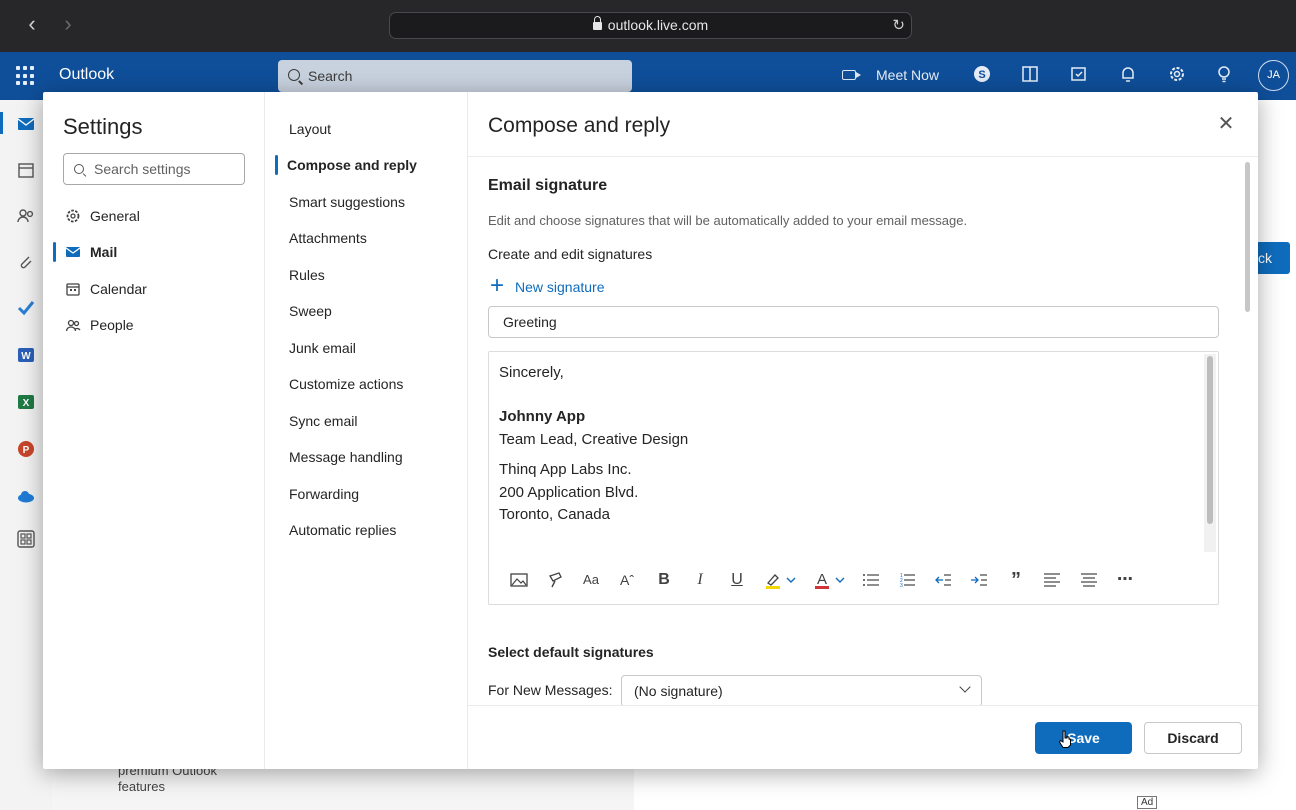  I want to click on new-signature-button: + New signature, so click(546, 286).